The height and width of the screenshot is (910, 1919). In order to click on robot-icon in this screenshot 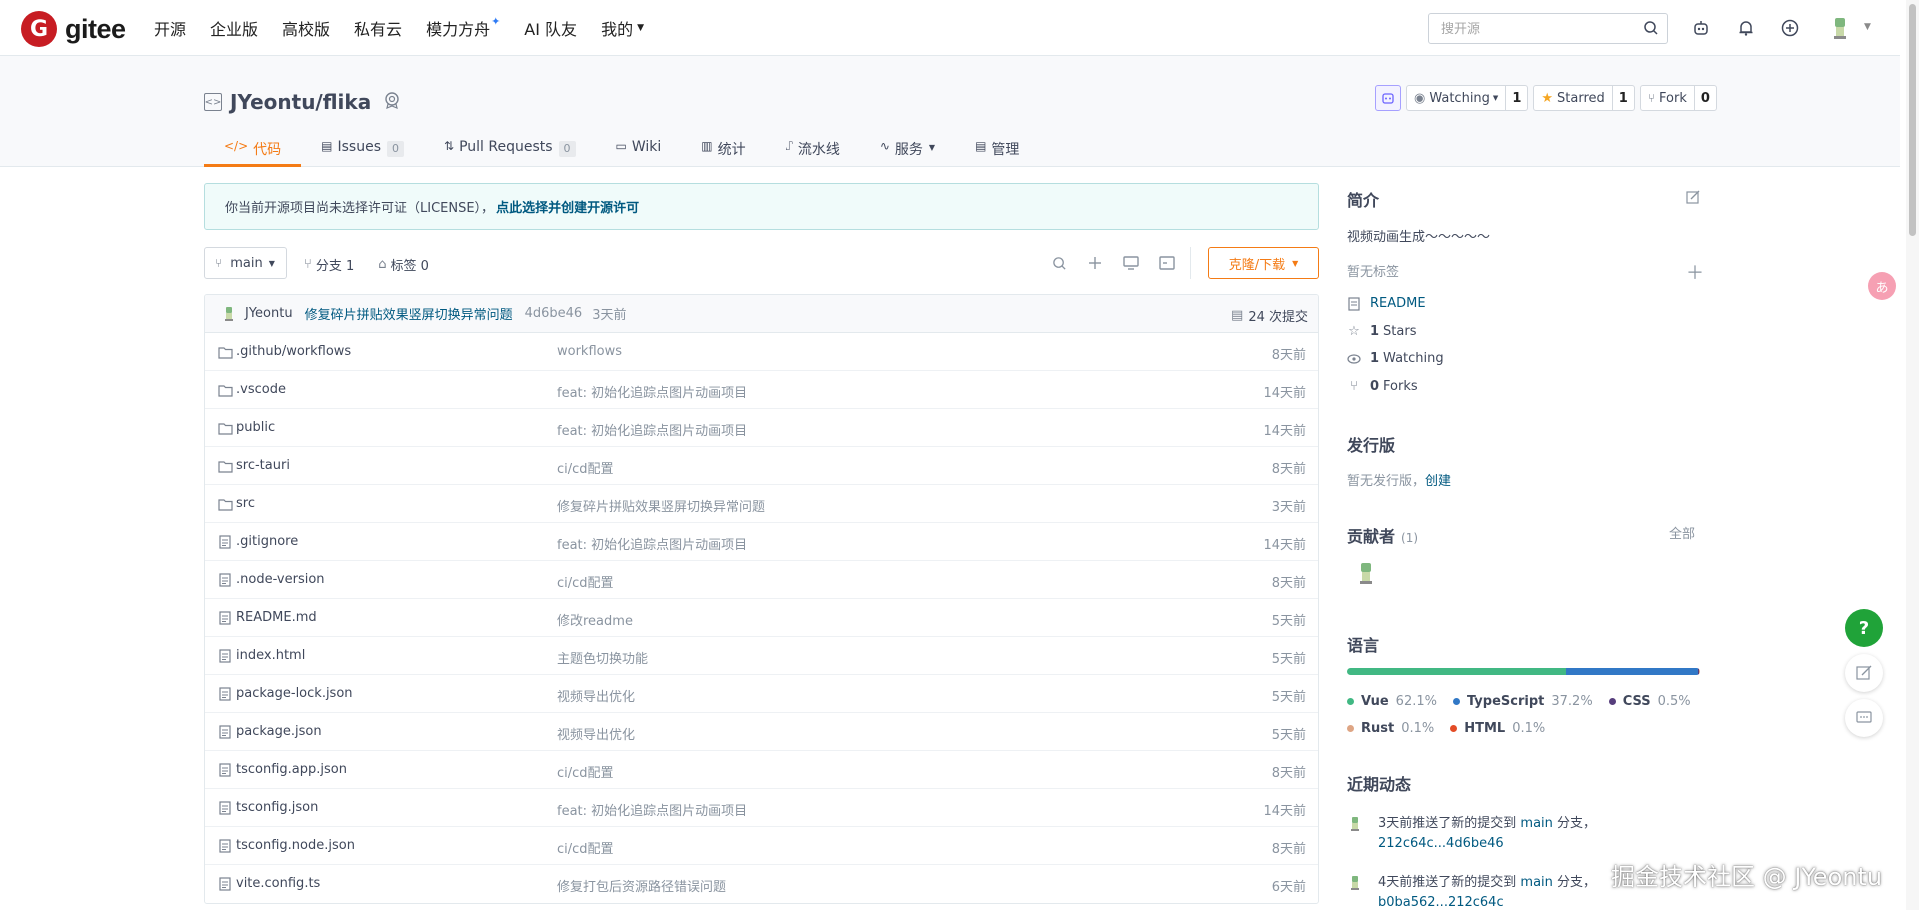, I will do `click(1701, 28)`.